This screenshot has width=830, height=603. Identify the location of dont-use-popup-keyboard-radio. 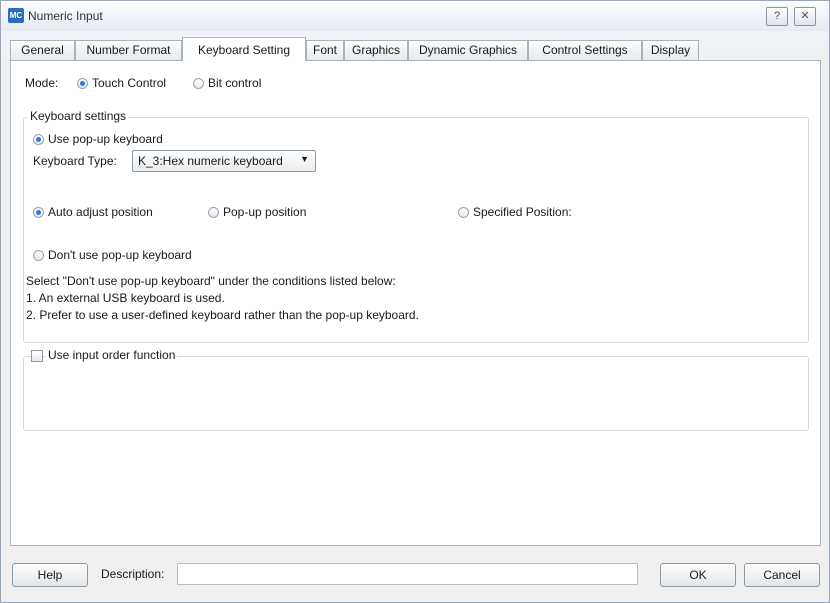
(38, 255).